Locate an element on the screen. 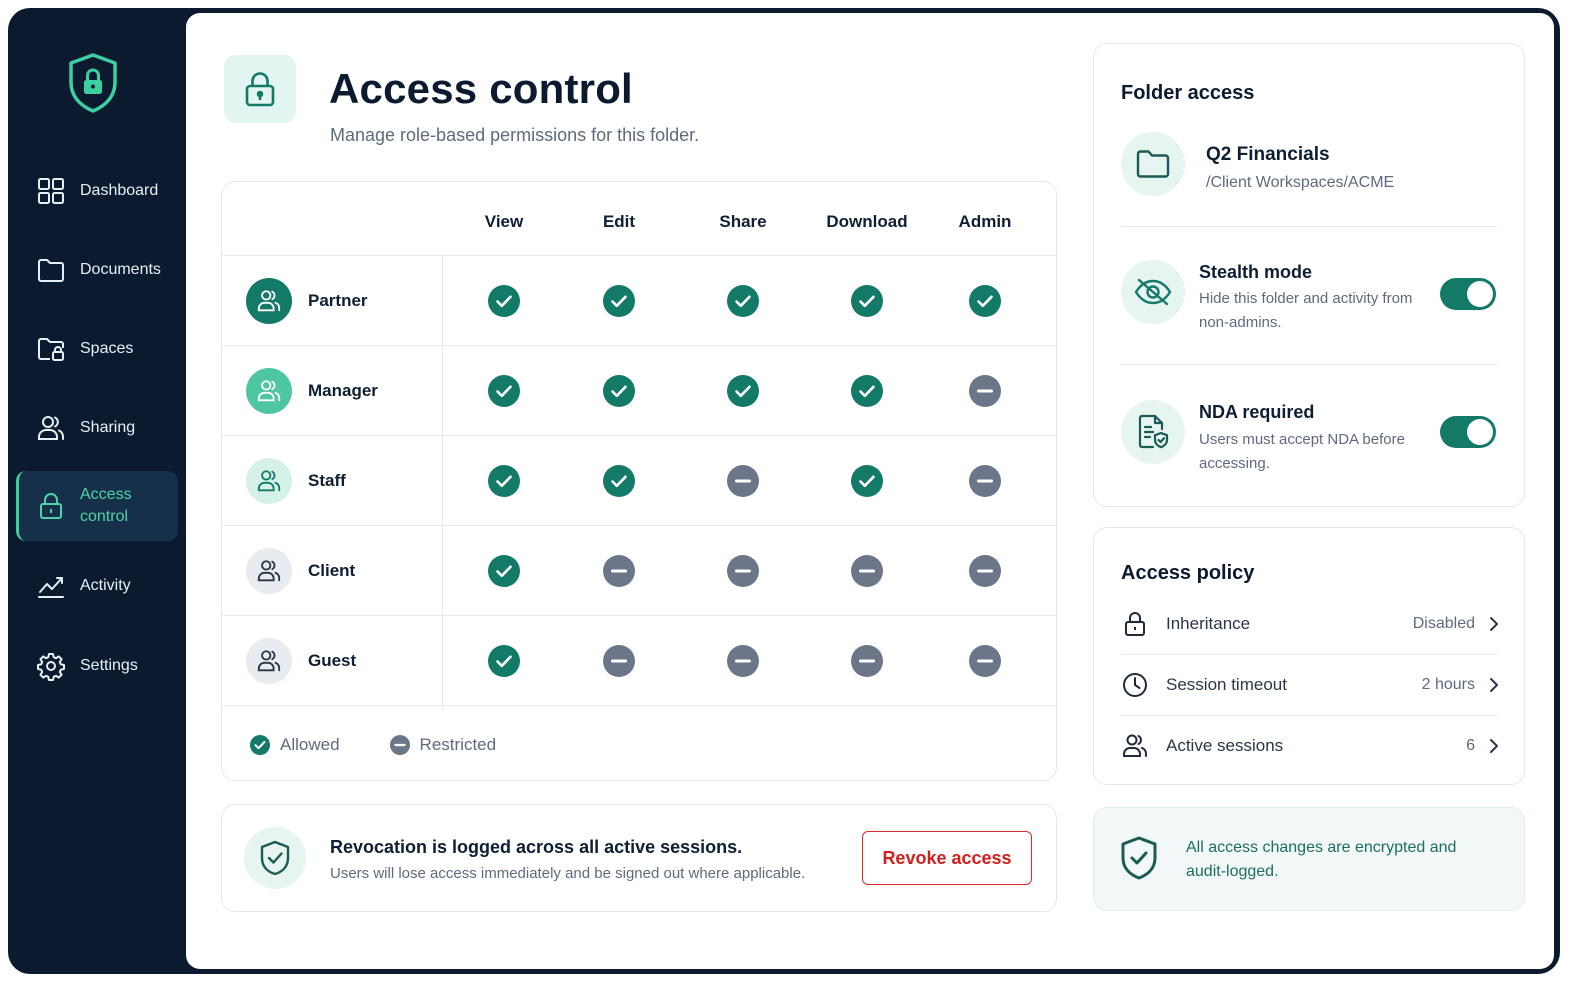  sidebar-item-access-control: Access control is located at coordinates (97, 506).